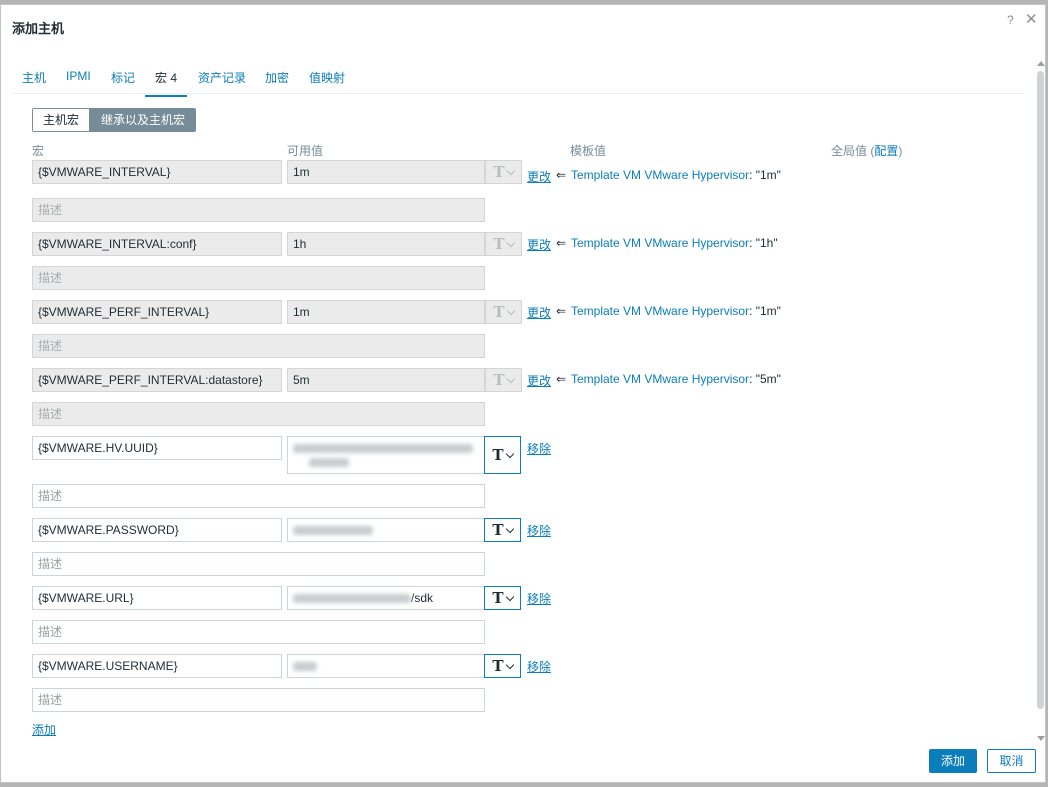 Image resolution: width=1048 pixels, height=787 pixels. I want to click on macro-name-input: {$VMWARE.PASSWORD}, so click(157, 530).